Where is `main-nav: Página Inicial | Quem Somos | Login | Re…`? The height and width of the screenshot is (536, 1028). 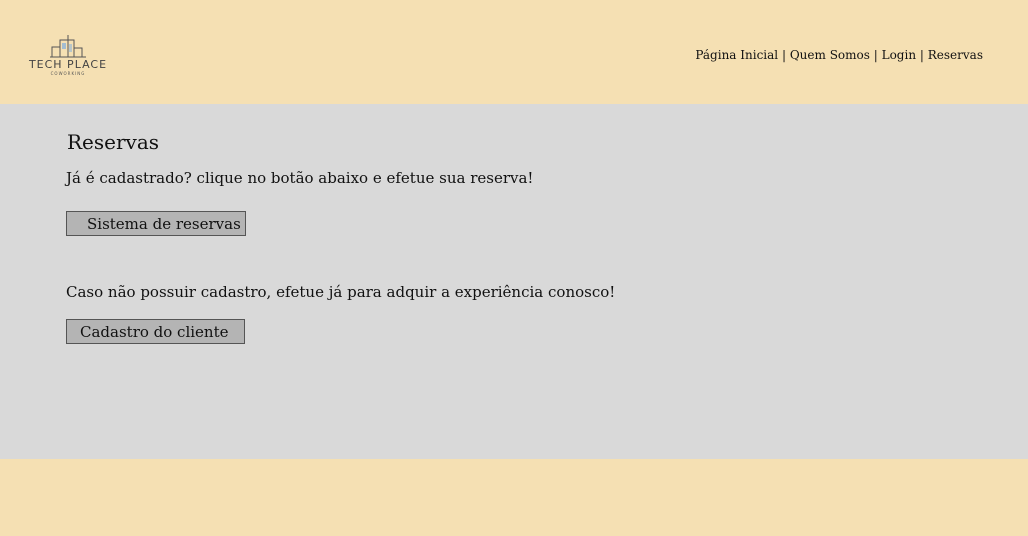
main-nav: Página Inicial | Quem Somos | Login | Re… is located at coordinates (839, 55).